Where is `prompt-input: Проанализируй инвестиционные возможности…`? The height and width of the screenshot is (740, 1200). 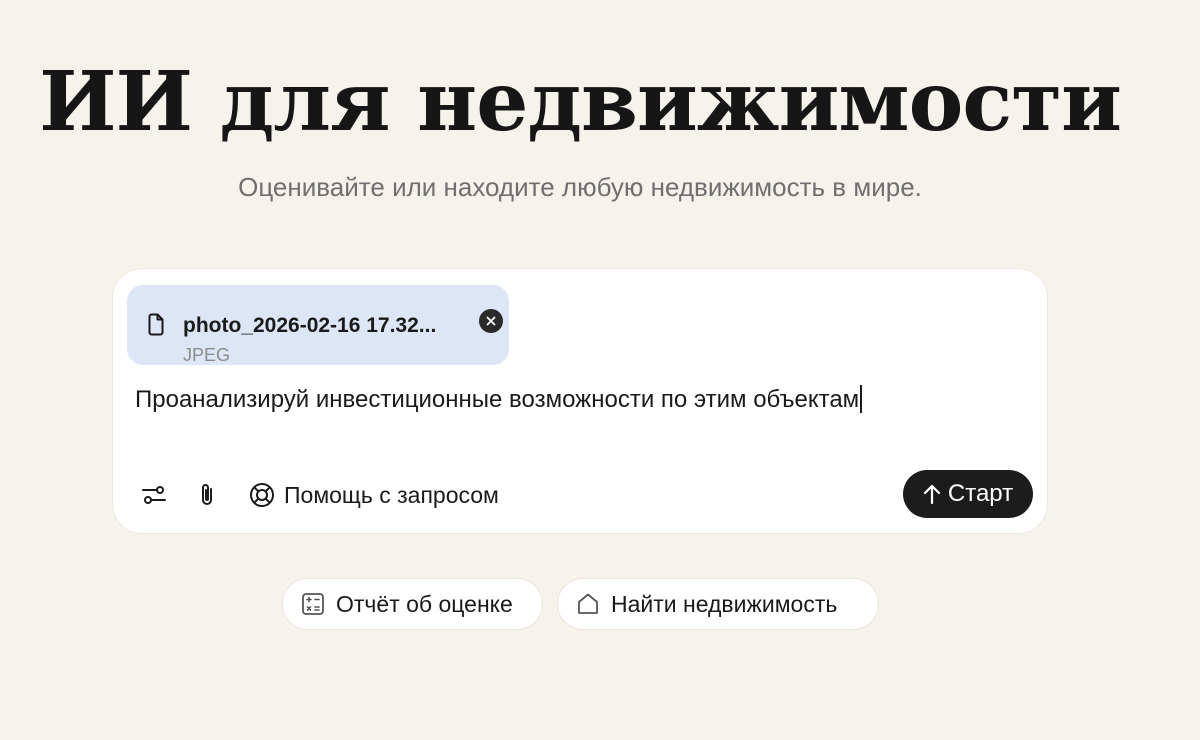
prompt-input: Проанализируй инвестиционные возможности… is located at coordinates (499, 400).